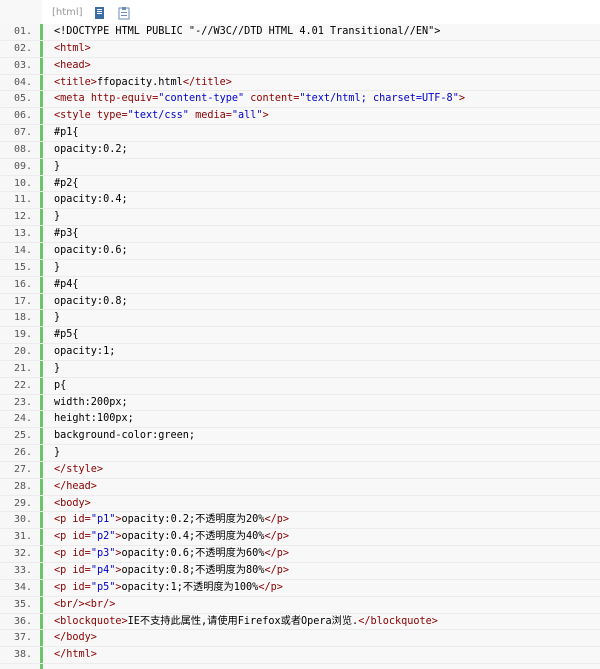 The height and width of the screenshot is (669, 600). What do you see at coordinates (171, 520) in the screenshot?
I see `line-text: <p id="p1">opacity:0.2;不透明度为20%</p>` at bounding box center [171, 520].